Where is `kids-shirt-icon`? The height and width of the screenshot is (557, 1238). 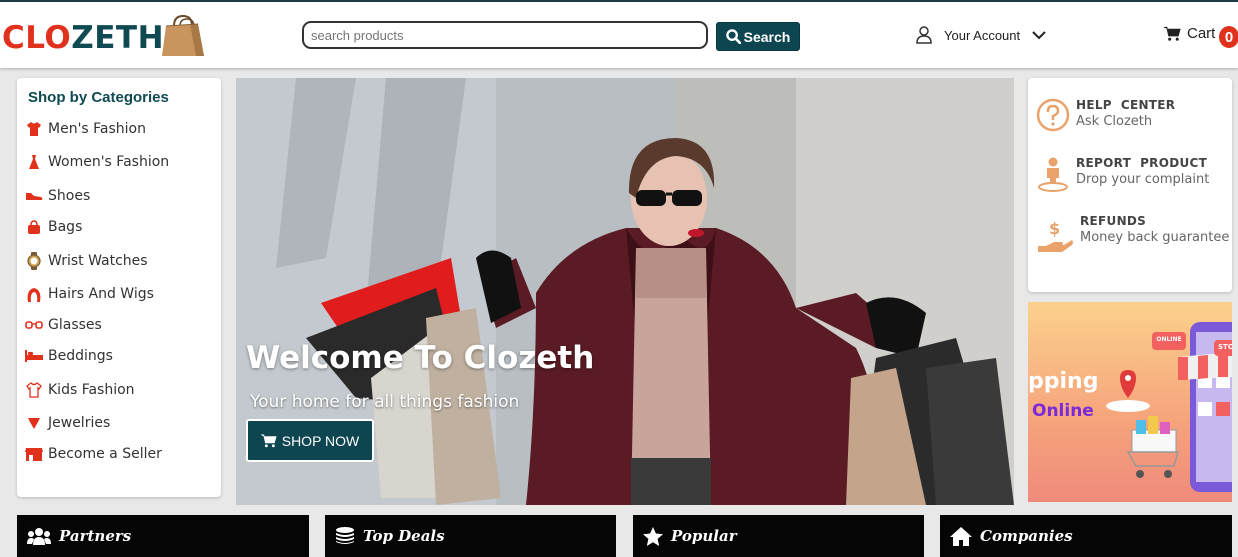
kids-shirt-icon is located at coordinates (34, 390).